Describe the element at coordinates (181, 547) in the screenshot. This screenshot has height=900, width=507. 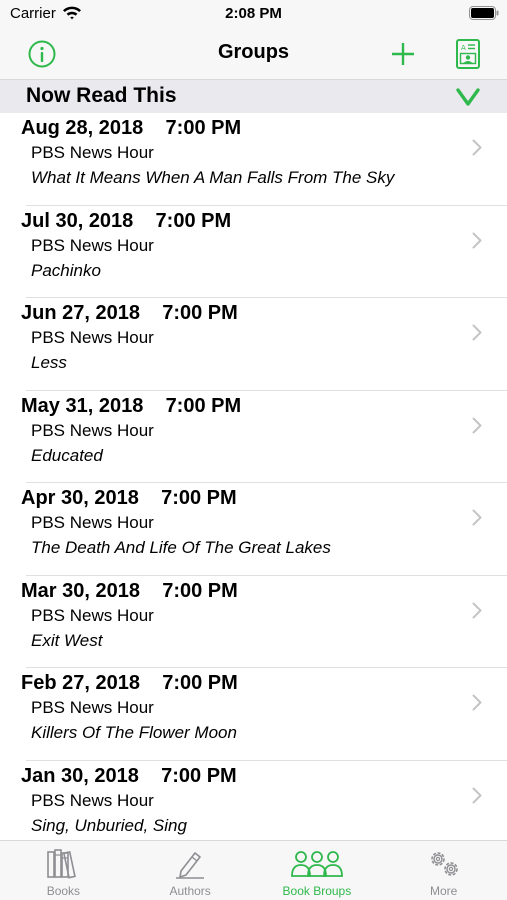
I see `event-book-title: The Death And Life Of The Great Lakes` at that location.